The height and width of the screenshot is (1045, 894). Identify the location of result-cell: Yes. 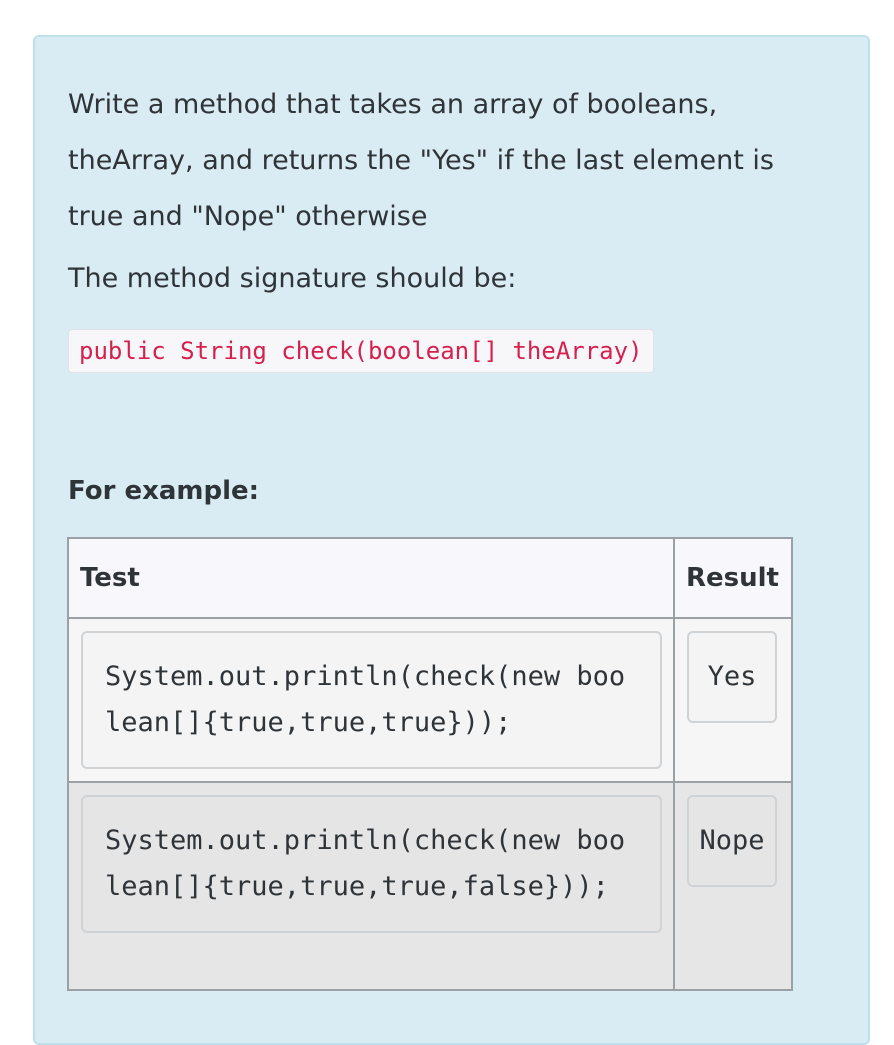
(733, 700).